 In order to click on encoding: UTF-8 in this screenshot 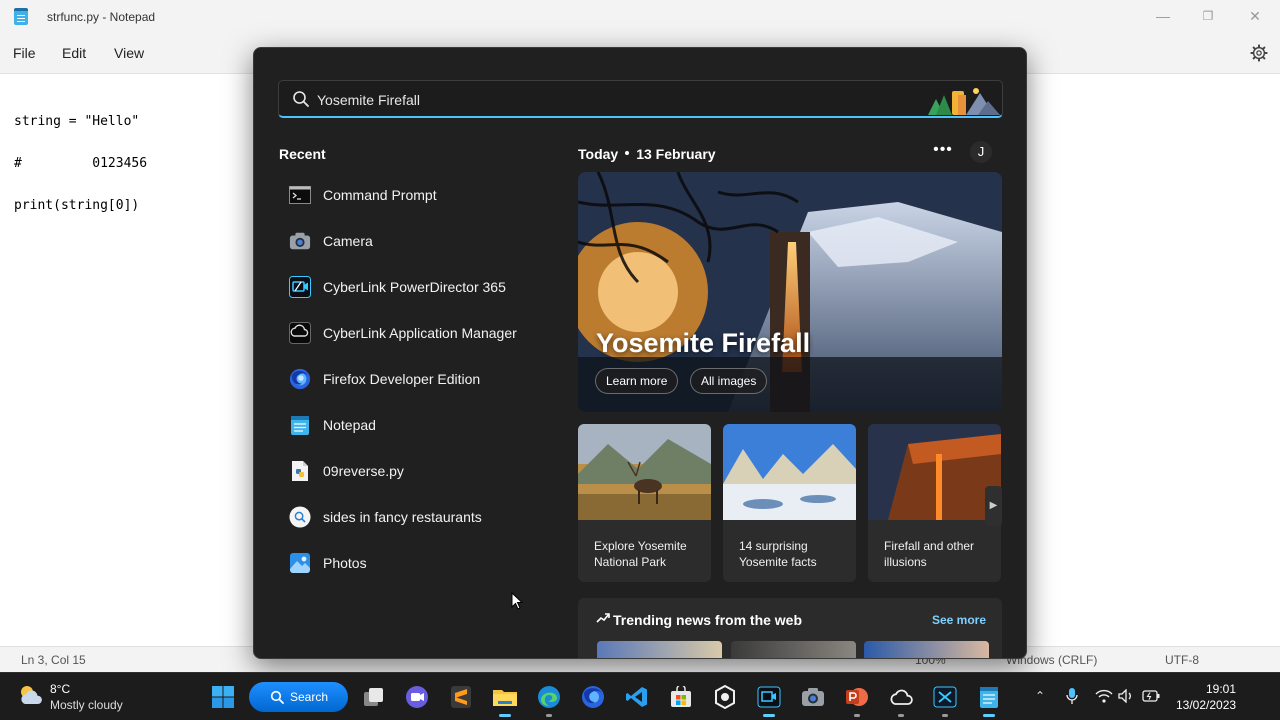, I will do `click(1182, 660)`.